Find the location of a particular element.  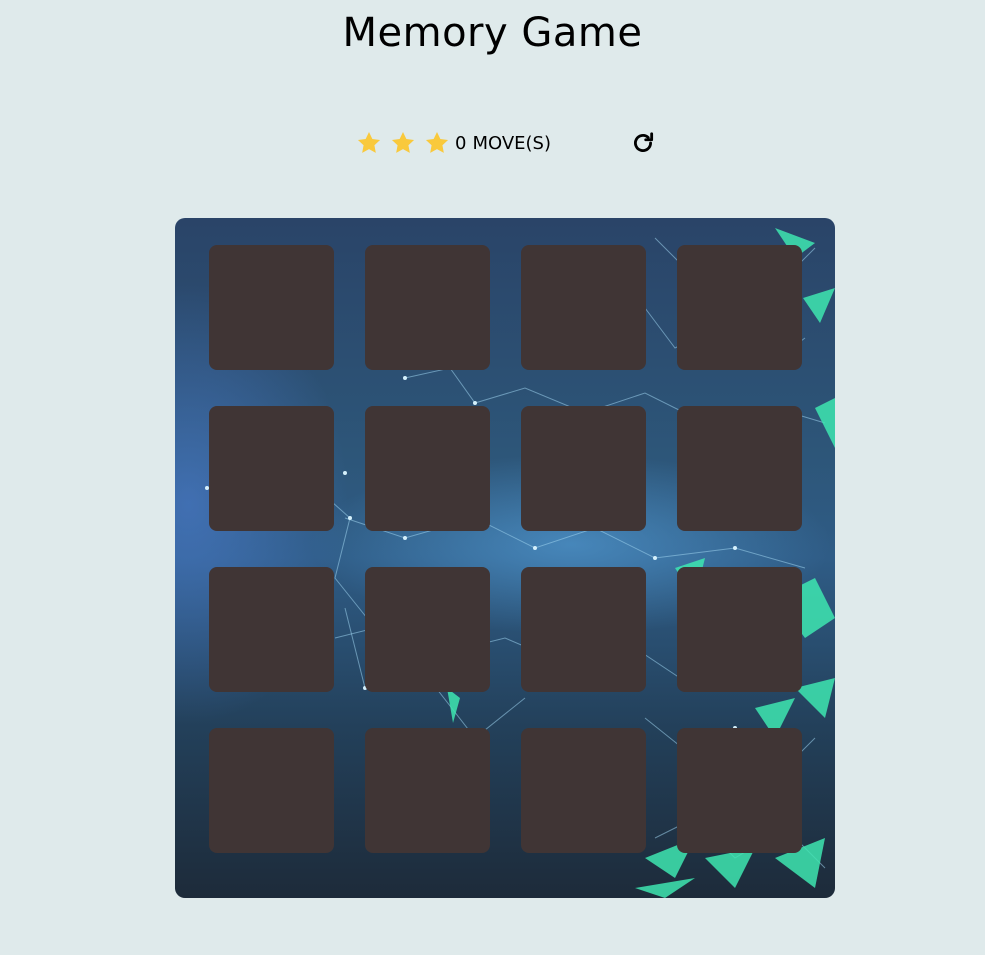

star-rating is located at coordinates (407, 143).